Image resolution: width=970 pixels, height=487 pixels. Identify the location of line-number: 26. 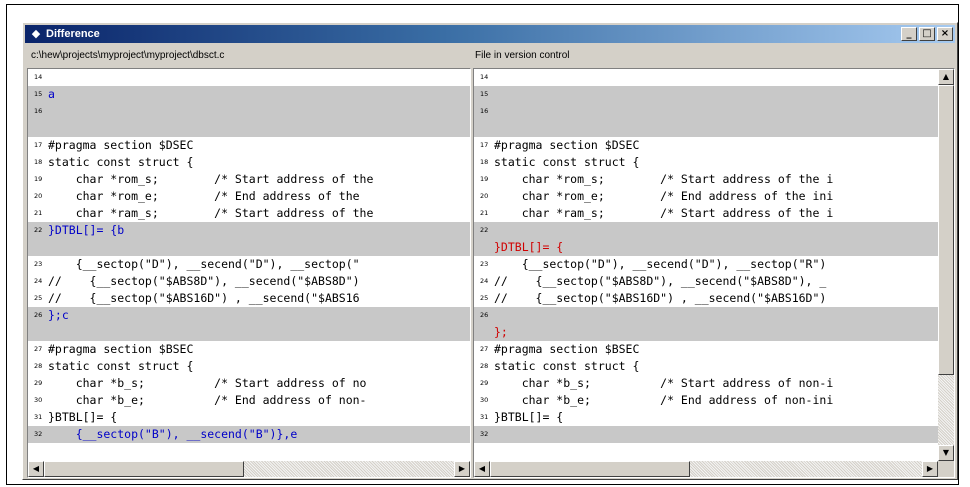
(484, 315).